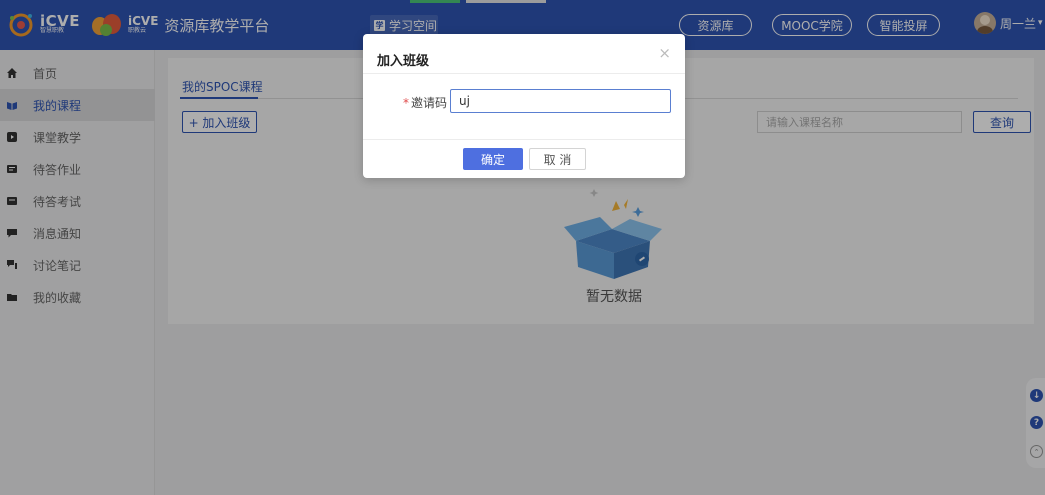 This screenshot has width=1045, height=495. I want to click on required-mark: *, so click(406, 103).